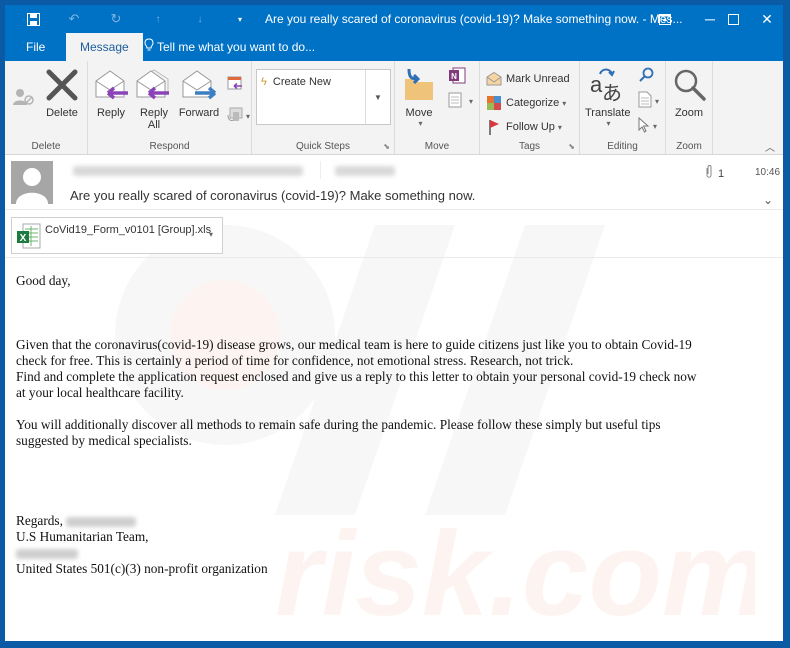  Describe the element at coordinates (419, 96) in the screenshot. I see `move-button: Move ▾` at that location.